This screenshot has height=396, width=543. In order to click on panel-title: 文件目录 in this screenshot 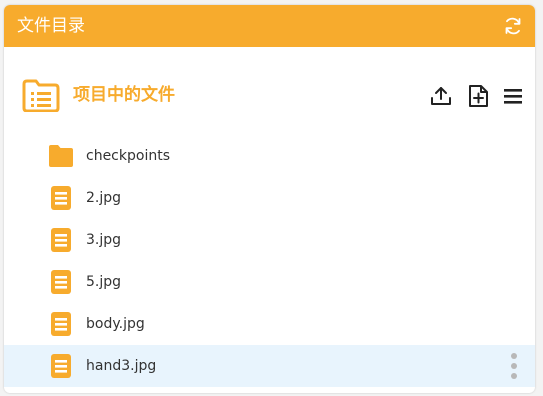, I will do `click(51, 26)`.